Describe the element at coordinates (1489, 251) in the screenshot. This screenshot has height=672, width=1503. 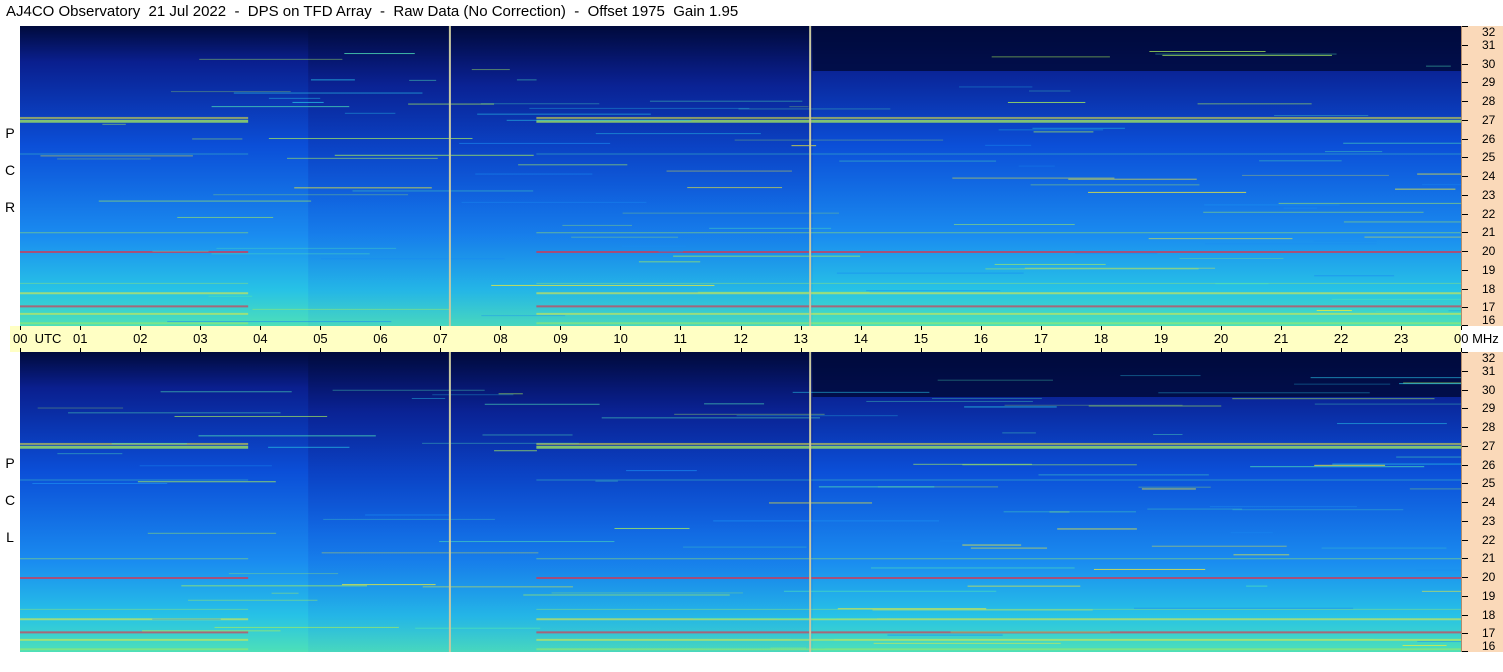
I see `top-mhz-label-20: 20` at that location.